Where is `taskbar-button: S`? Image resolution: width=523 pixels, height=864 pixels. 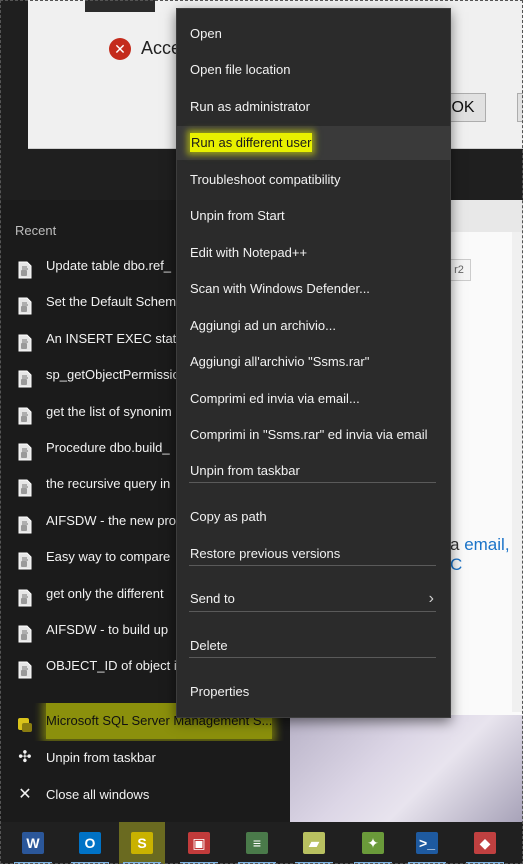
taskbar-button: S is located at coordinates (142, 843).